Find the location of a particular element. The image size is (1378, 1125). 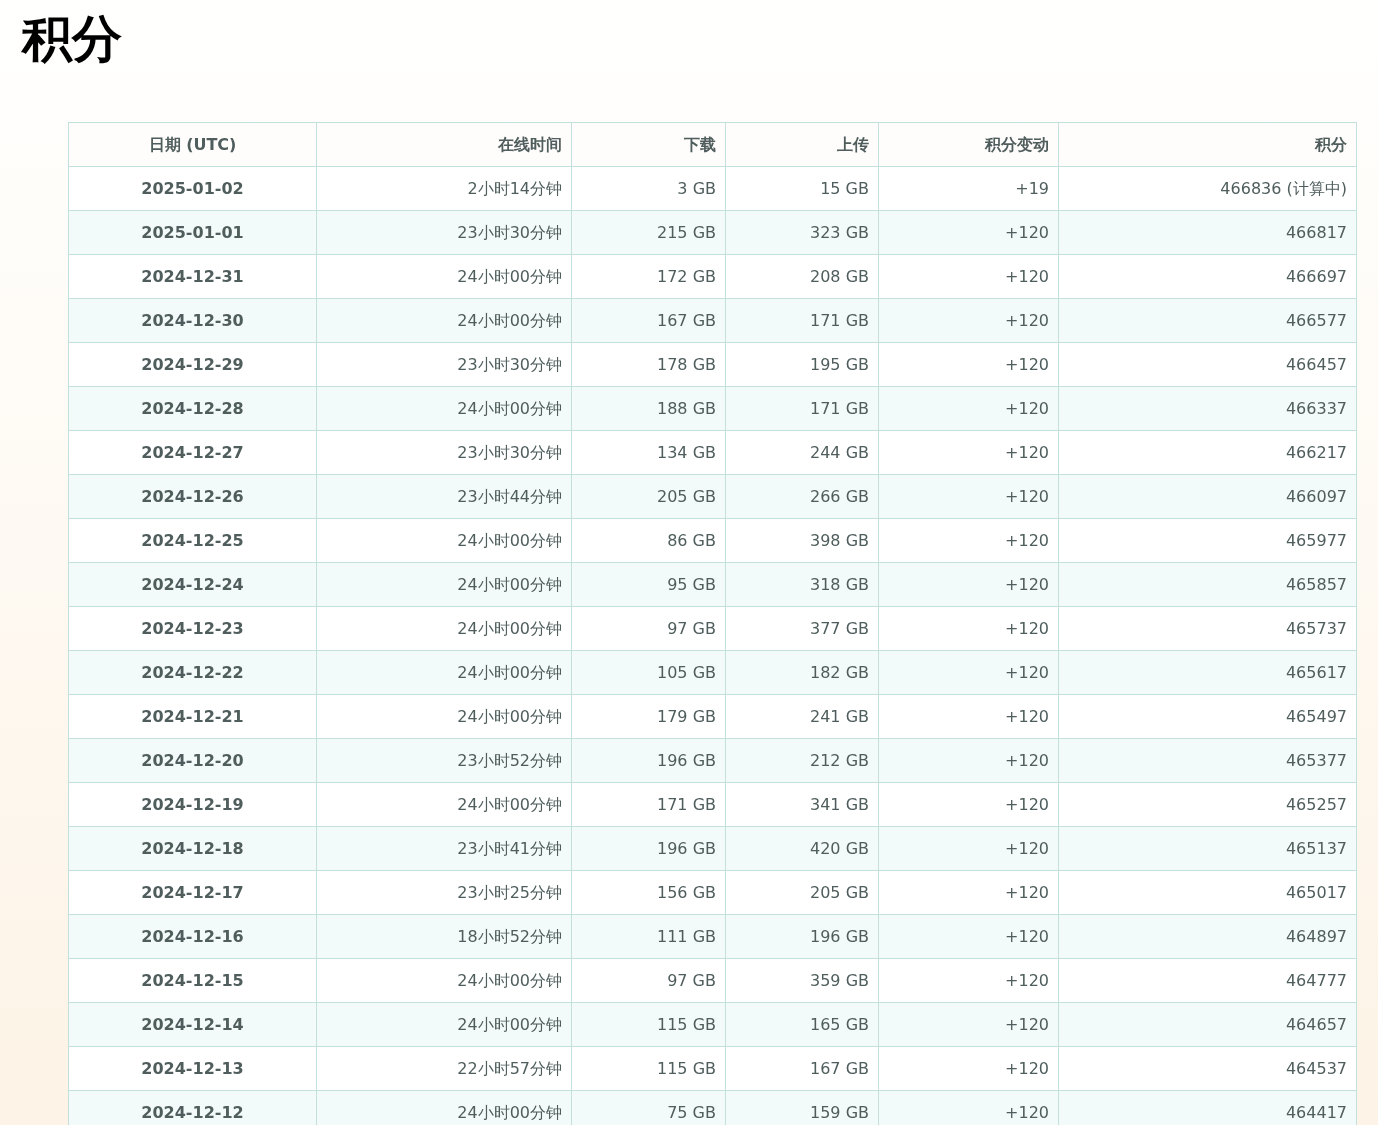

table-cell: 212 GB is located at coordinates (802, 760).